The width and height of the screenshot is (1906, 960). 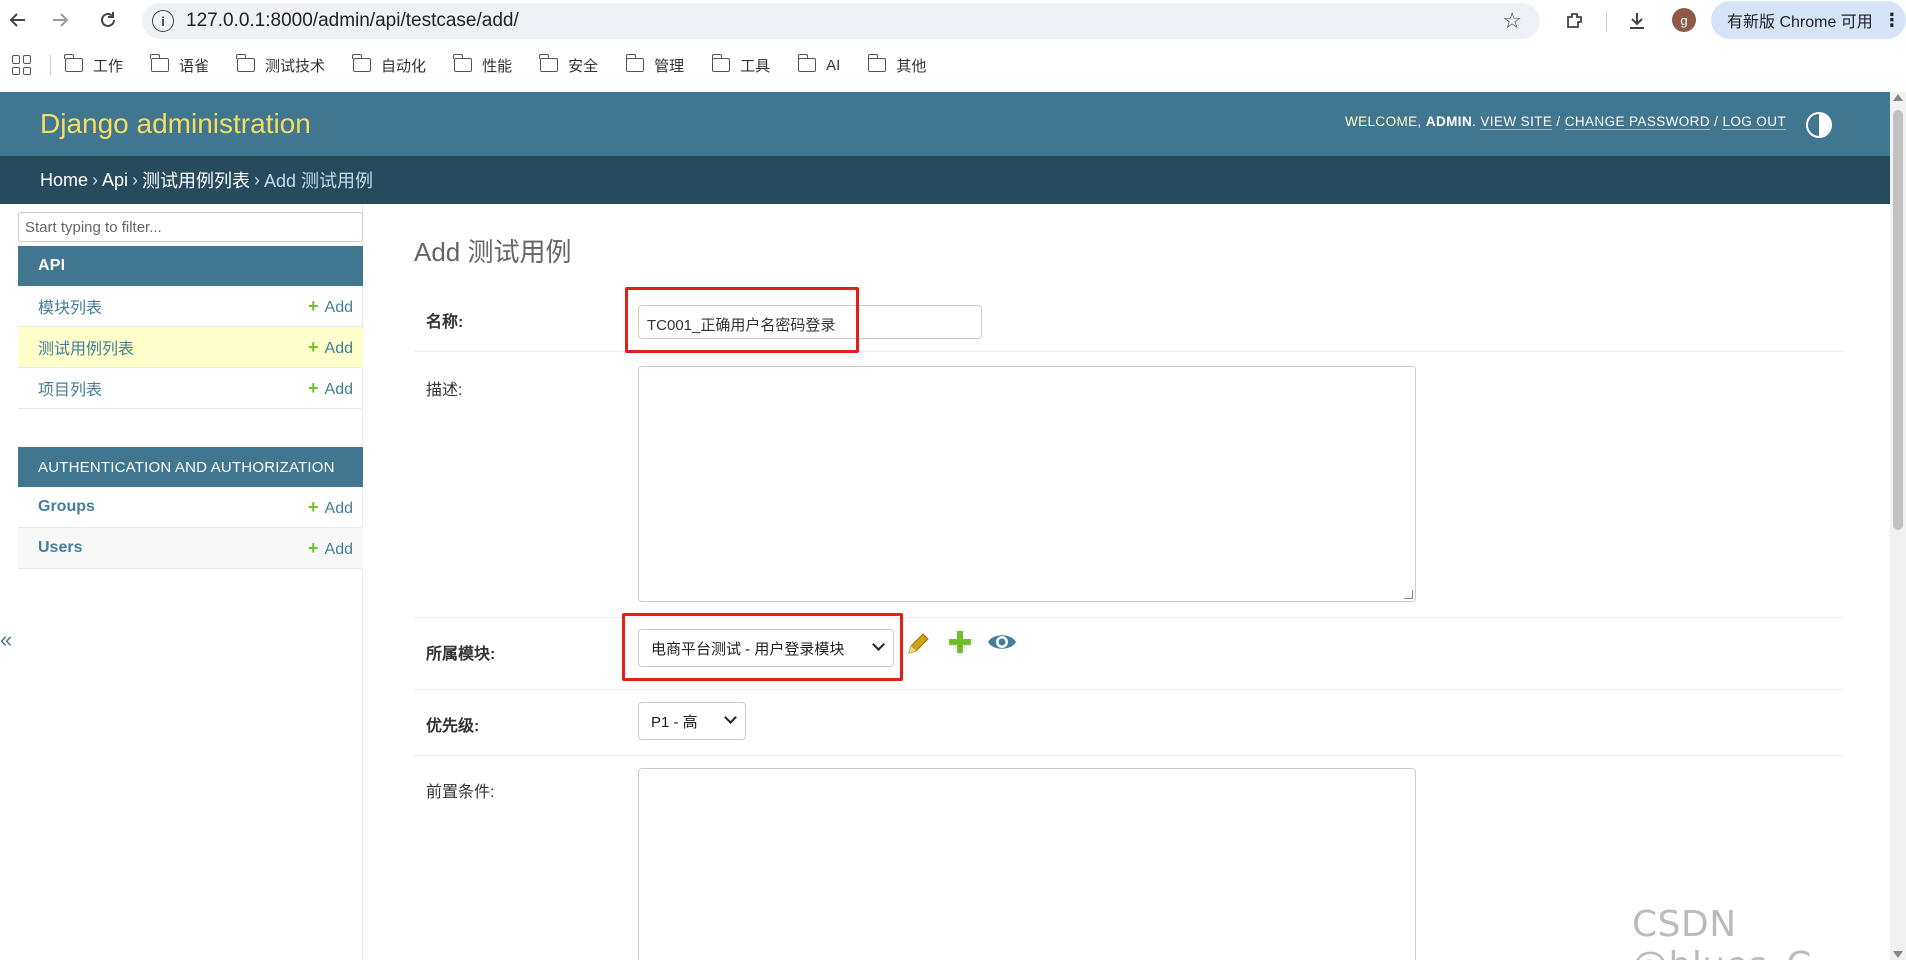 What do you see at coordinates (196, 180) in the screenshot?
I see `breadcrumb-model: 测试用例列表` at bounding box center [196, 180].